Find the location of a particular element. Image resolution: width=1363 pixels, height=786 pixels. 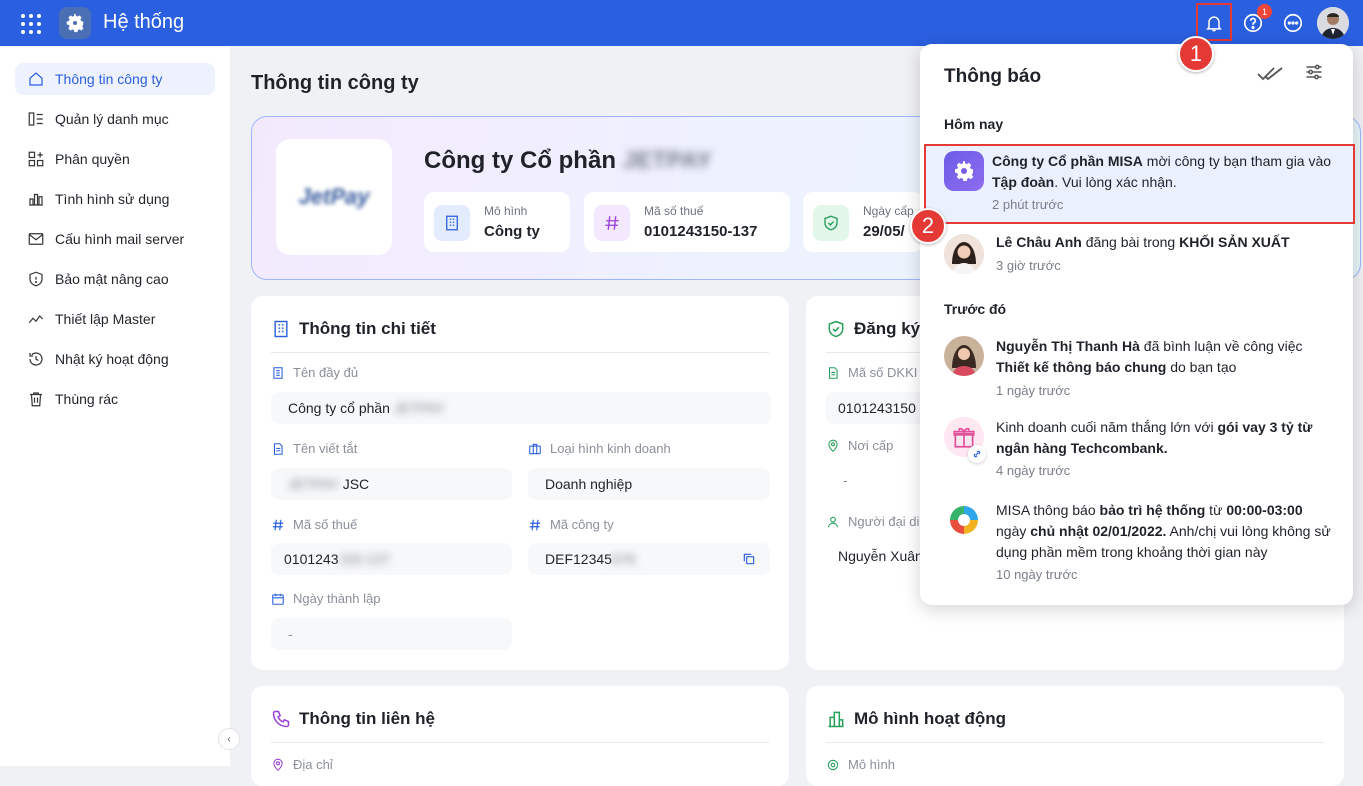

sidebar-item-security: Bảo mật nâng cao is located at coordinates (115, 279).